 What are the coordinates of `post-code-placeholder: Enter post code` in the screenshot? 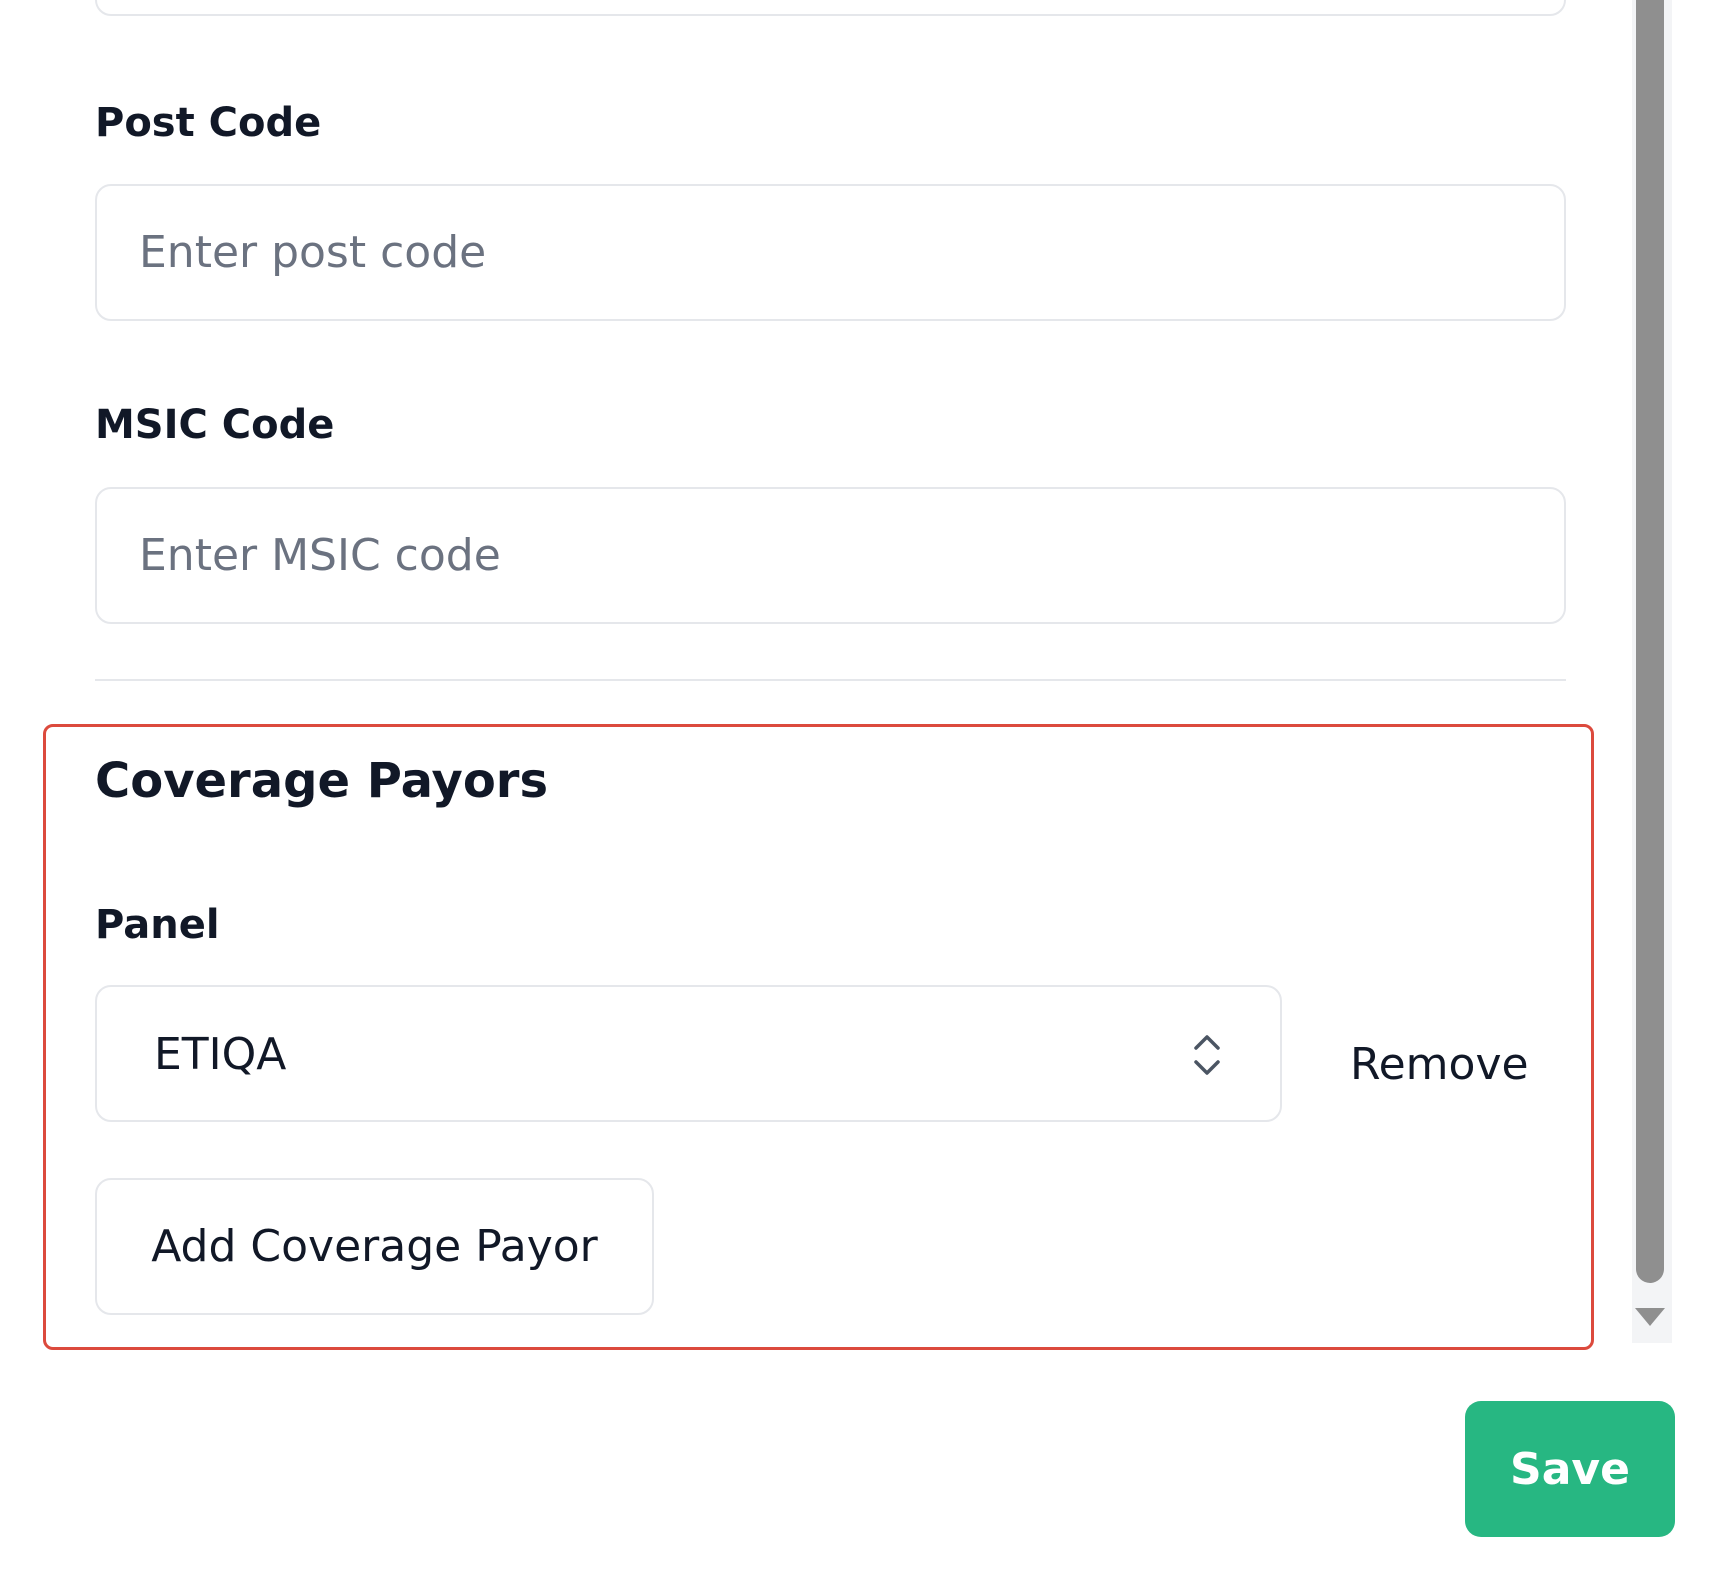 It's located at (313, 252).